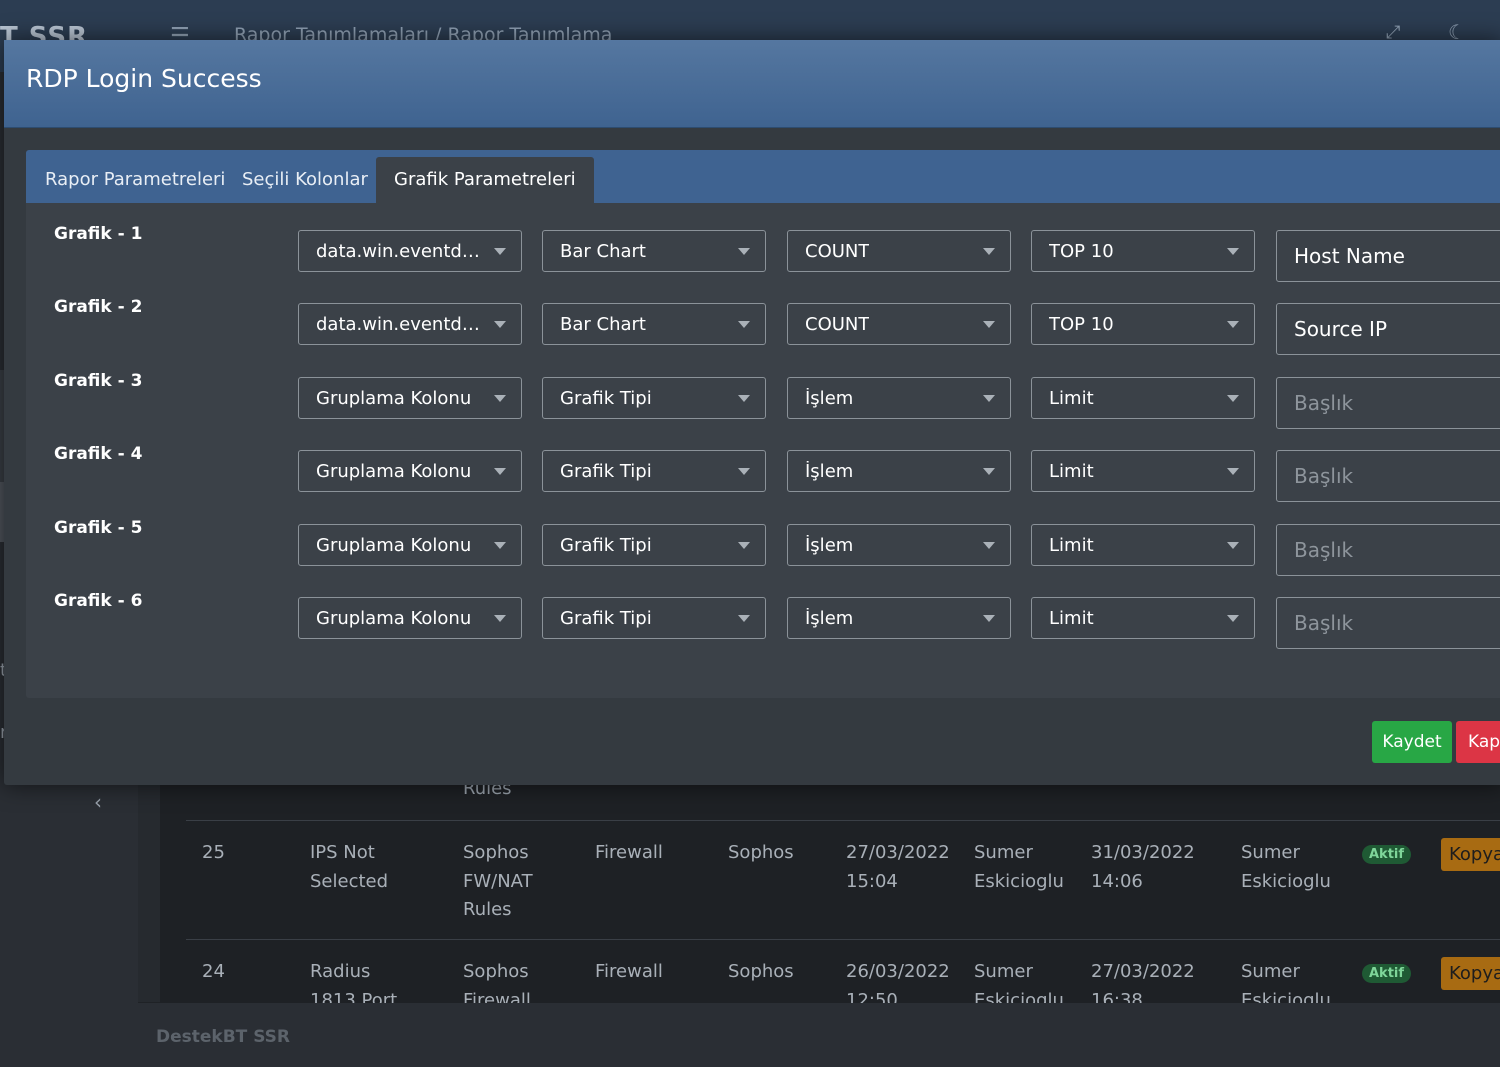 This screenshot has height=1067, width=1500. I want to click on chevron-left-icon: ‹, so click(98, 802).